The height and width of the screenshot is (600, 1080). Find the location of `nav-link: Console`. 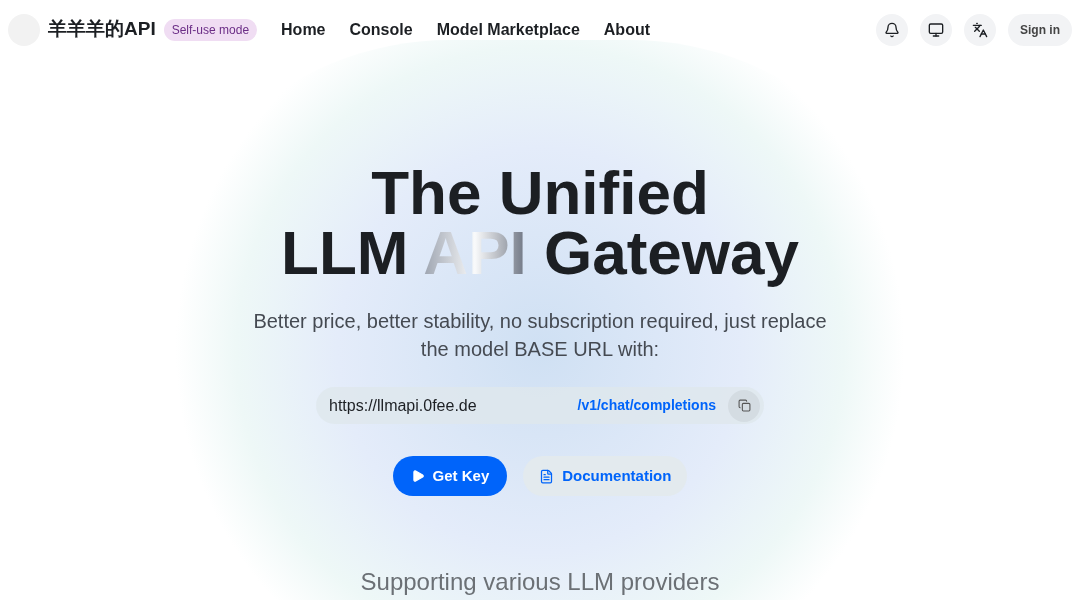

nav-link: Console is located at coordinates (381, 29).